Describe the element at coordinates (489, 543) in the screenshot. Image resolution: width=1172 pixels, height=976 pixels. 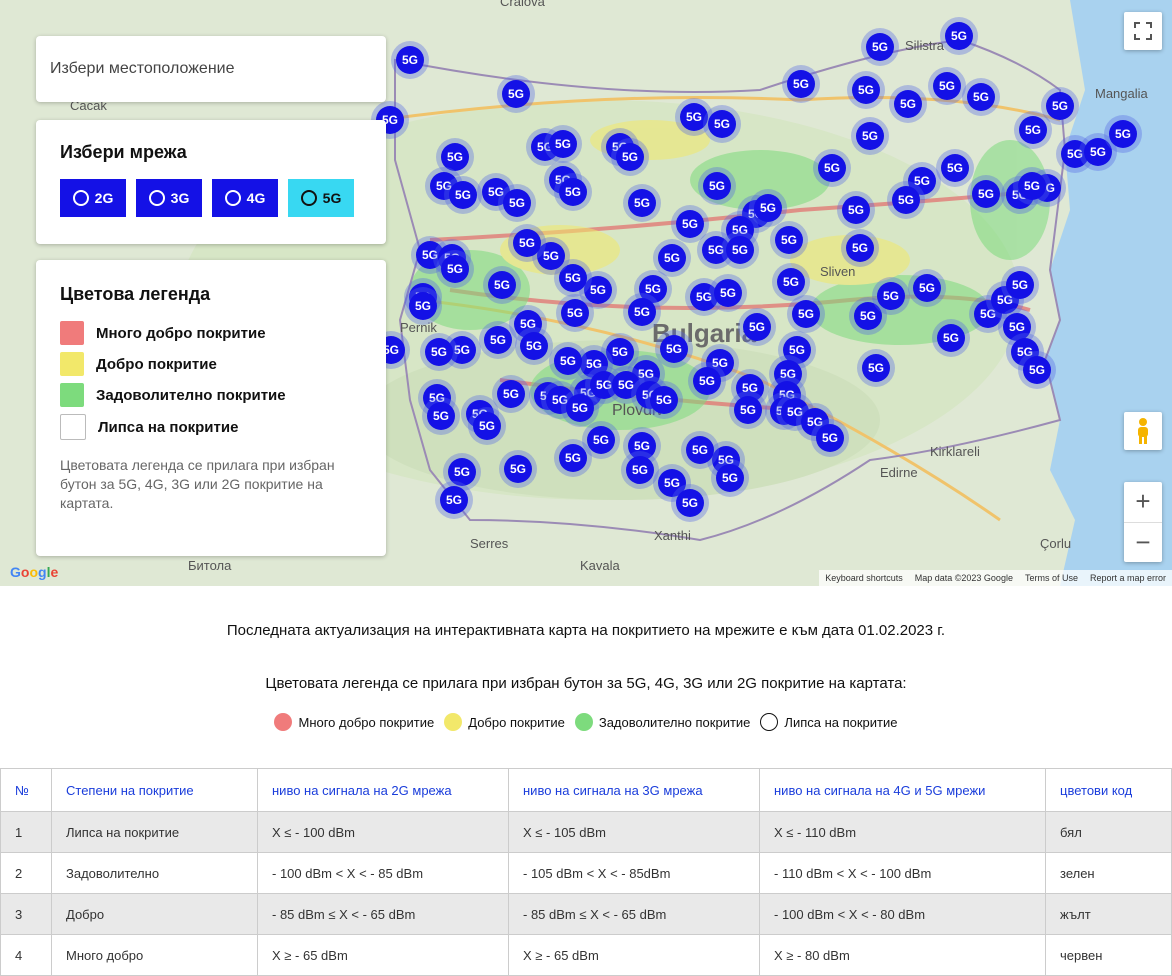
I see `place-serres: Serres` at that location.